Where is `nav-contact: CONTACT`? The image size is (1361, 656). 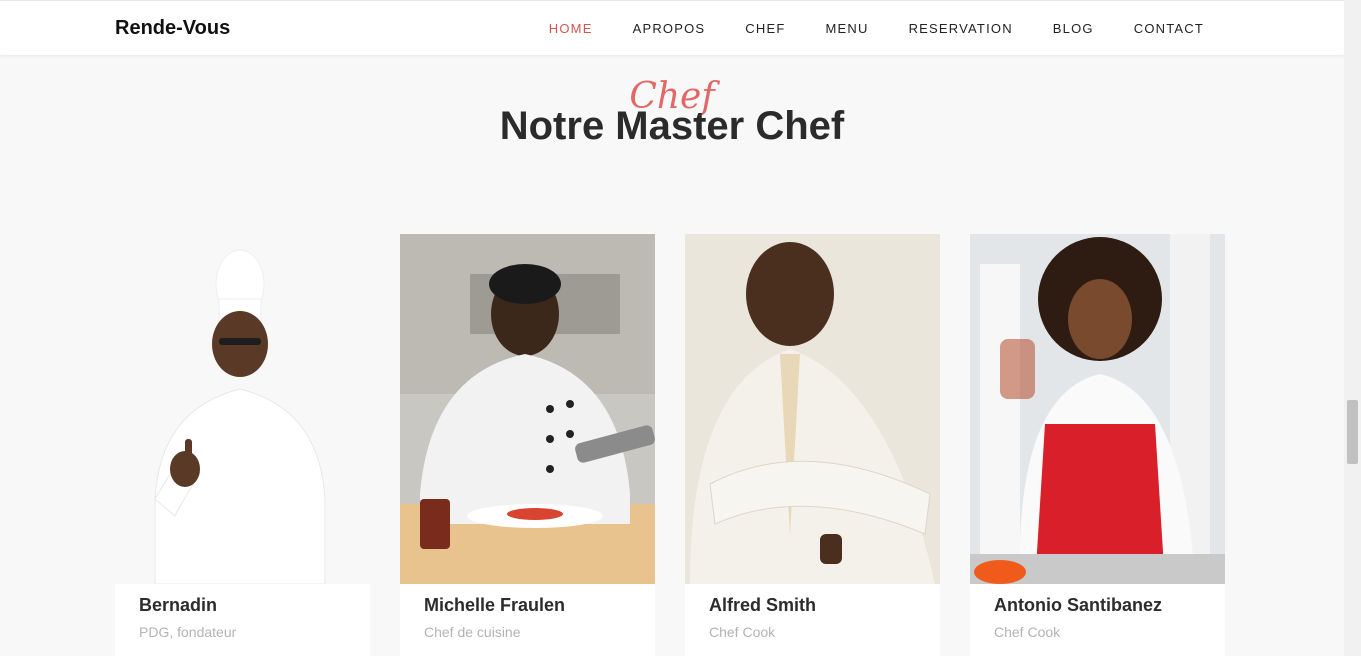
nav-contact: CONTACT is located at coordinates (1169, 28).